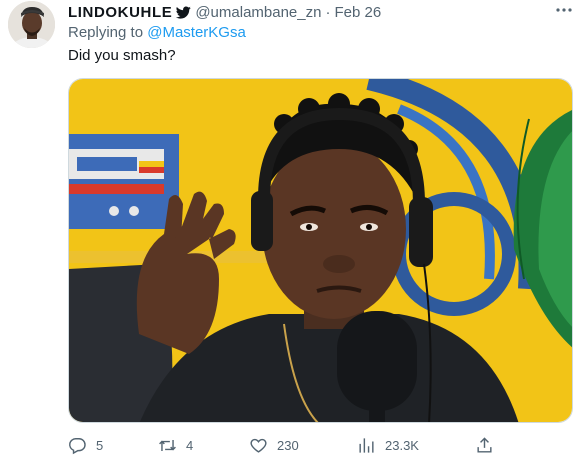  Describe the element at coordinates (190, 445) in the screenshot. I see `retweet-count: 4` at that location.